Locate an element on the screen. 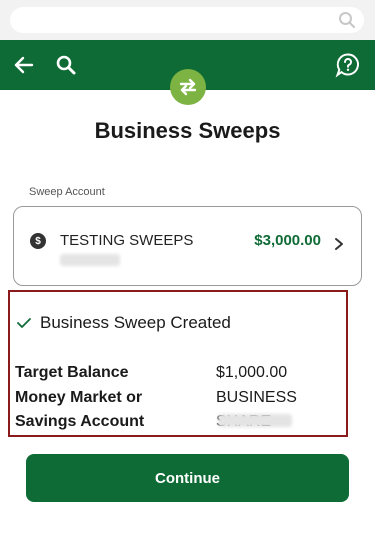  sweep-transfer-icon is located at coordinates (188, 87).